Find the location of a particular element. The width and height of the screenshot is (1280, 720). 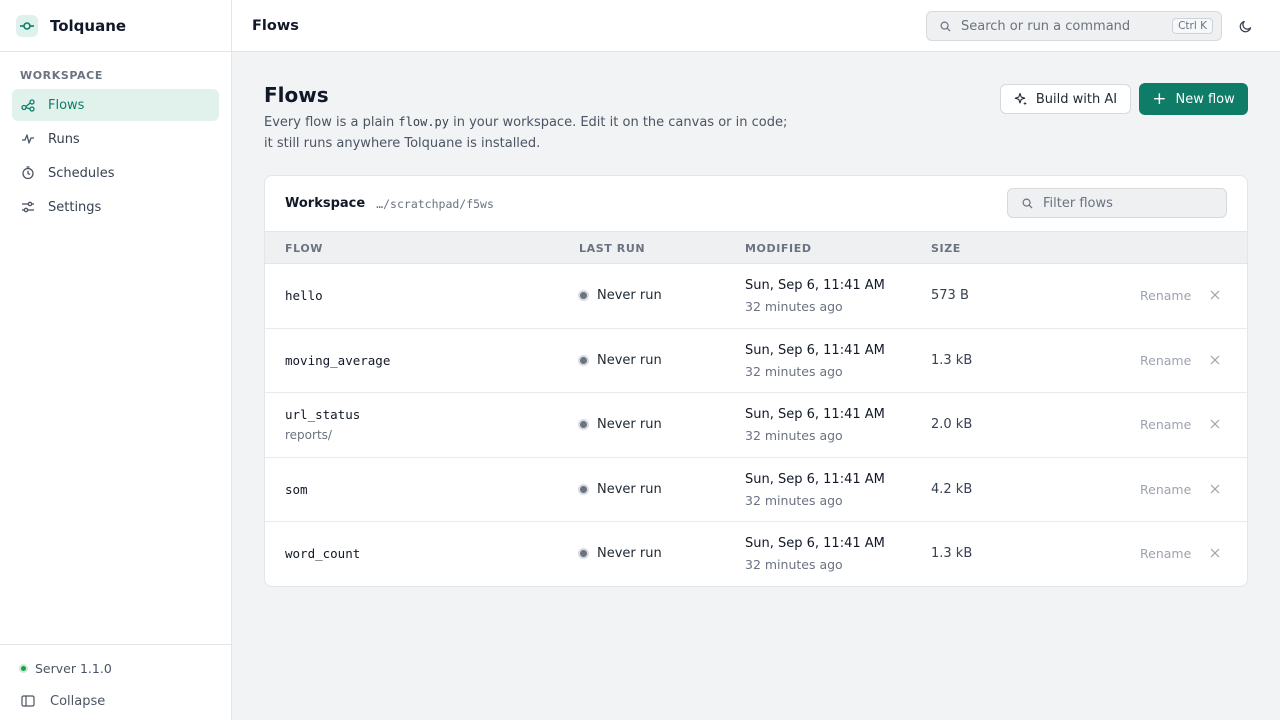

flow-folder: reports/ is located at coordinates (308, 435).